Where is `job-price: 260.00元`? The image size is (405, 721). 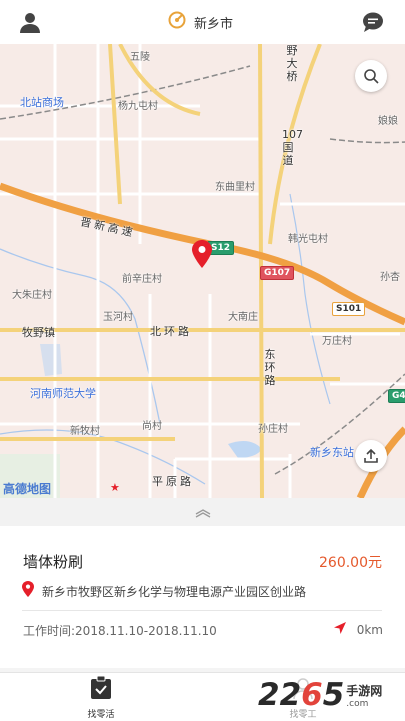 job-price: 260.00元 is located at coordinates (350, 563).